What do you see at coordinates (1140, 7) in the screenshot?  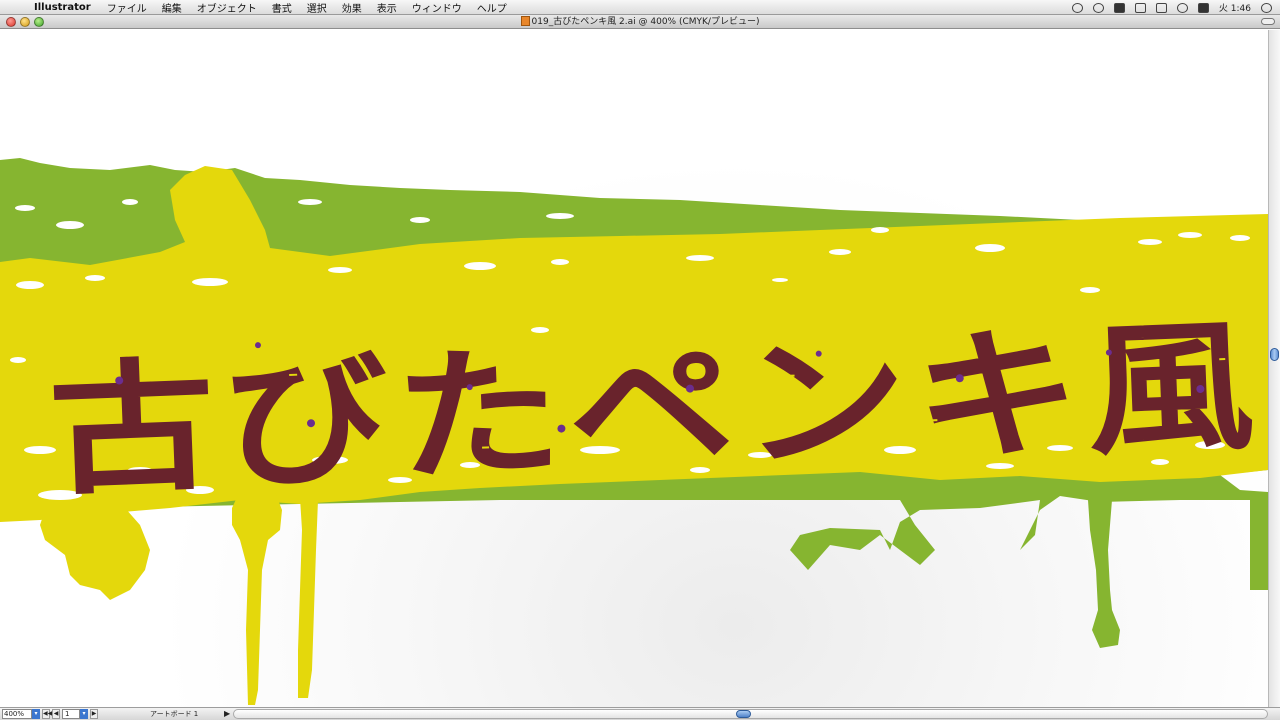 I see `bluetooth-icon` at bounding box center [1140, 7].